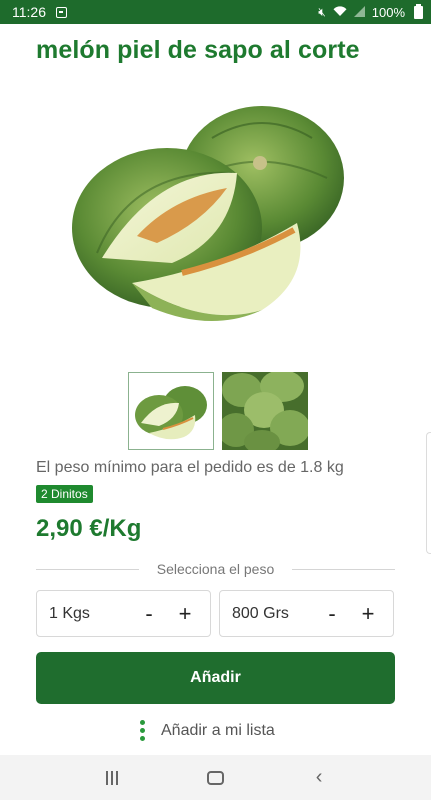 The width and height of the screenshot is (431, 800). Describe the element at coordinates (359, 12) in the screenshot. I see `signal-icon` at that location.